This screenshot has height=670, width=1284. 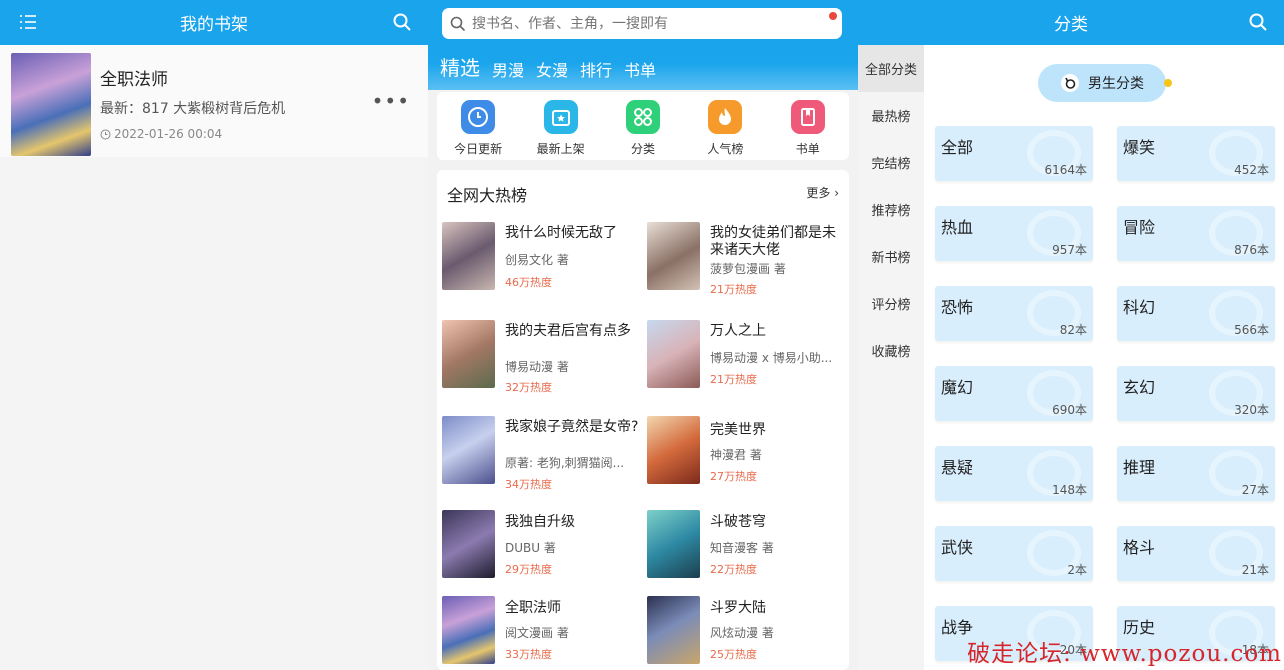 I want to click on book-title: 万人之上, so click(x=738, y=331).